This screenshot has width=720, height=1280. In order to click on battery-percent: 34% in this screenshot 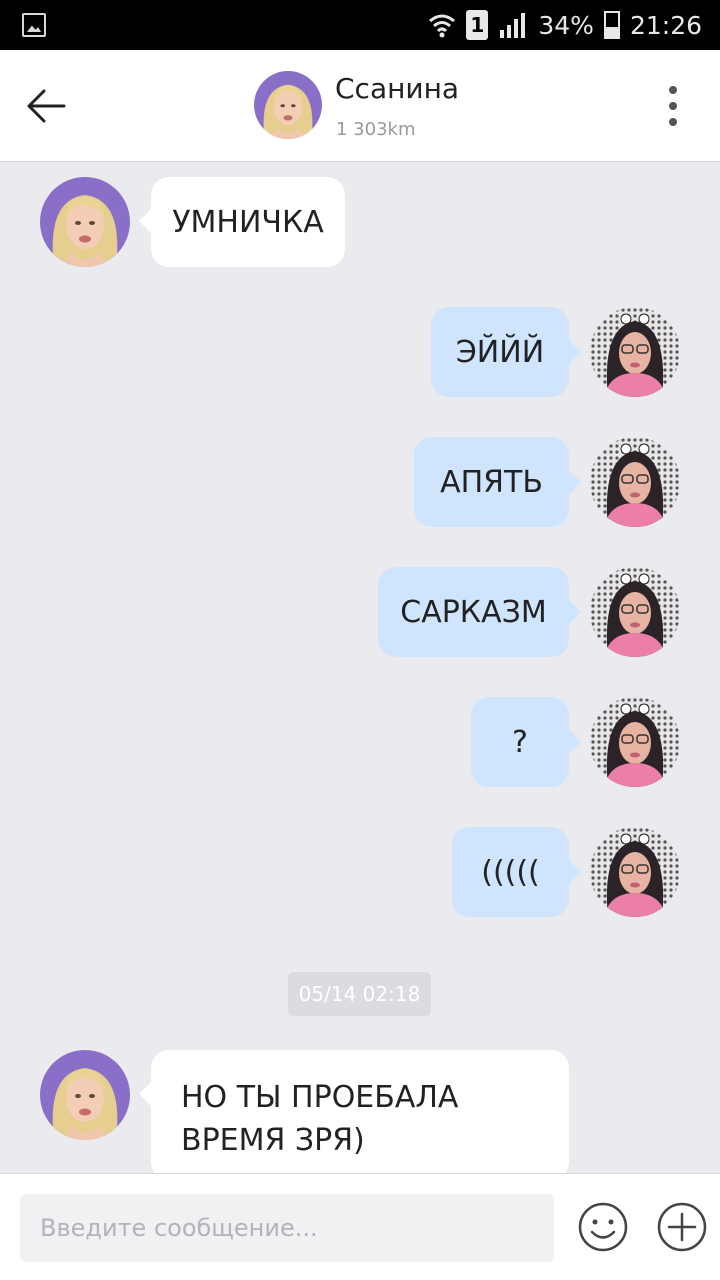, I will do `click(566, 25)`.